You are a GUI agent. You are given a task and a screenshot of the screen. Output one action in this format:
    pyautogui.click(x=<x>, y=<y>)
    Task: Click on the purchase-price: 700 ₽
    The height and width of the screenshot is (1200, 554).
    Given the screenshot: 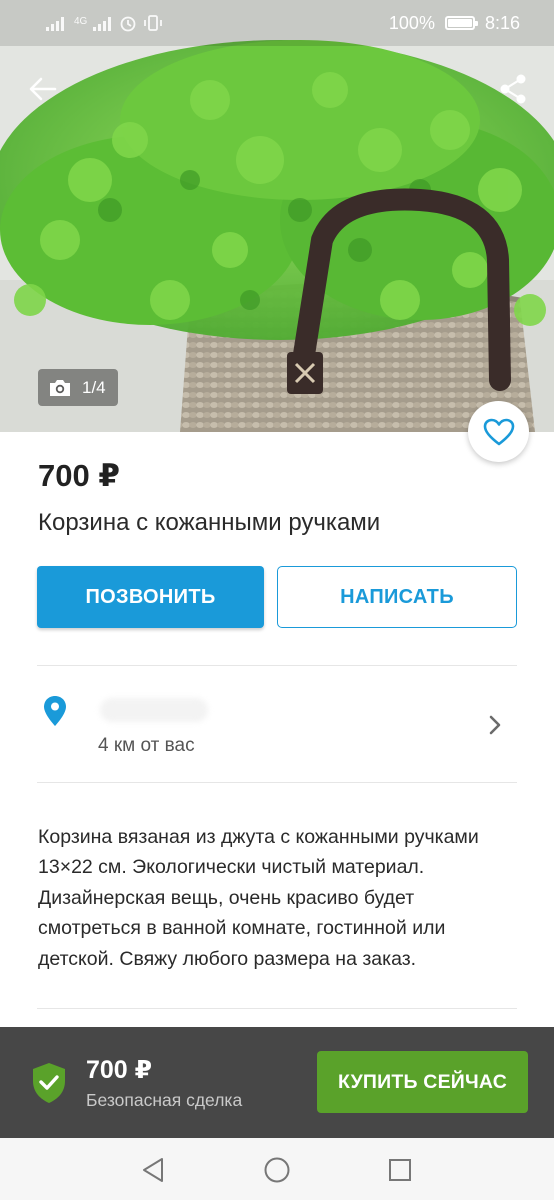 What is the action you would take?
    pyautogui.click(x=119, y=1070)
    